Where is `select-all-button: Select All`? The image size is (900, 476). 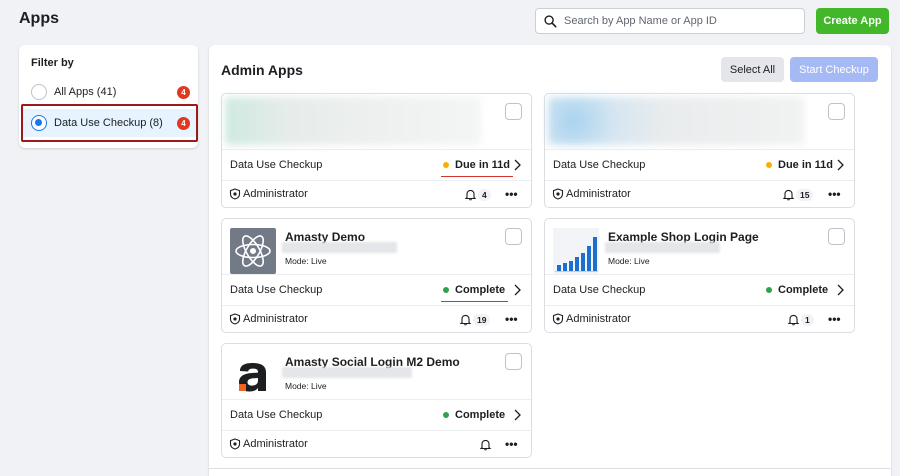 select-all-button: Select All is located at coordinates (752, 69).